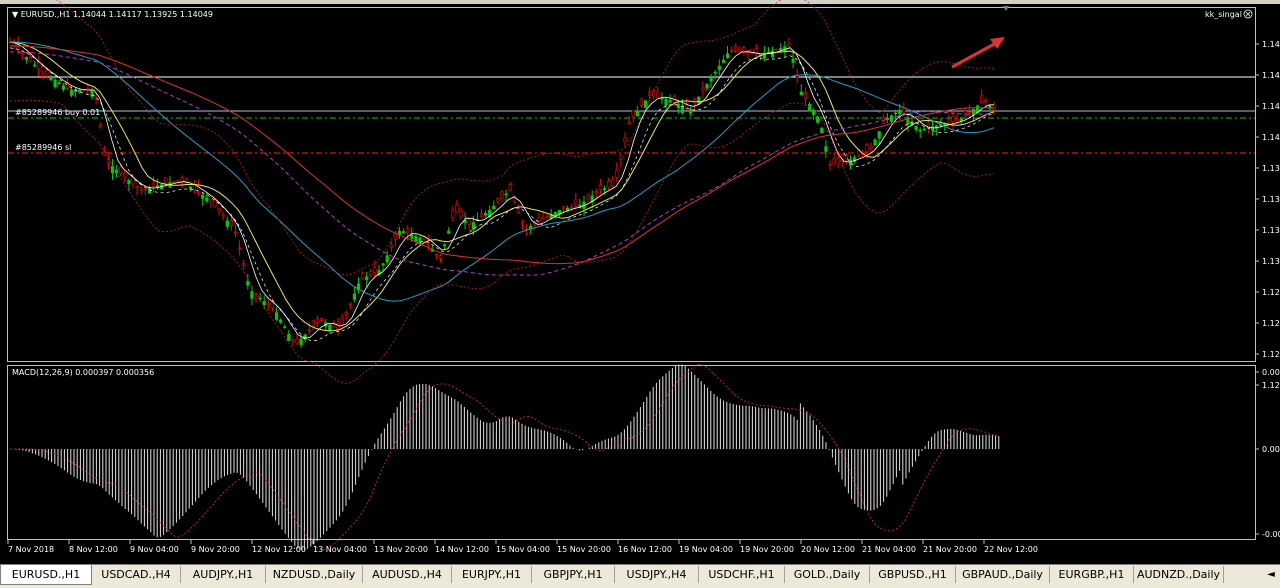 The image size is (1280, 588). Describe the element at coordinates (1271, 137) in the screenshot. I see `price-tick-label: 1.14` at that location.